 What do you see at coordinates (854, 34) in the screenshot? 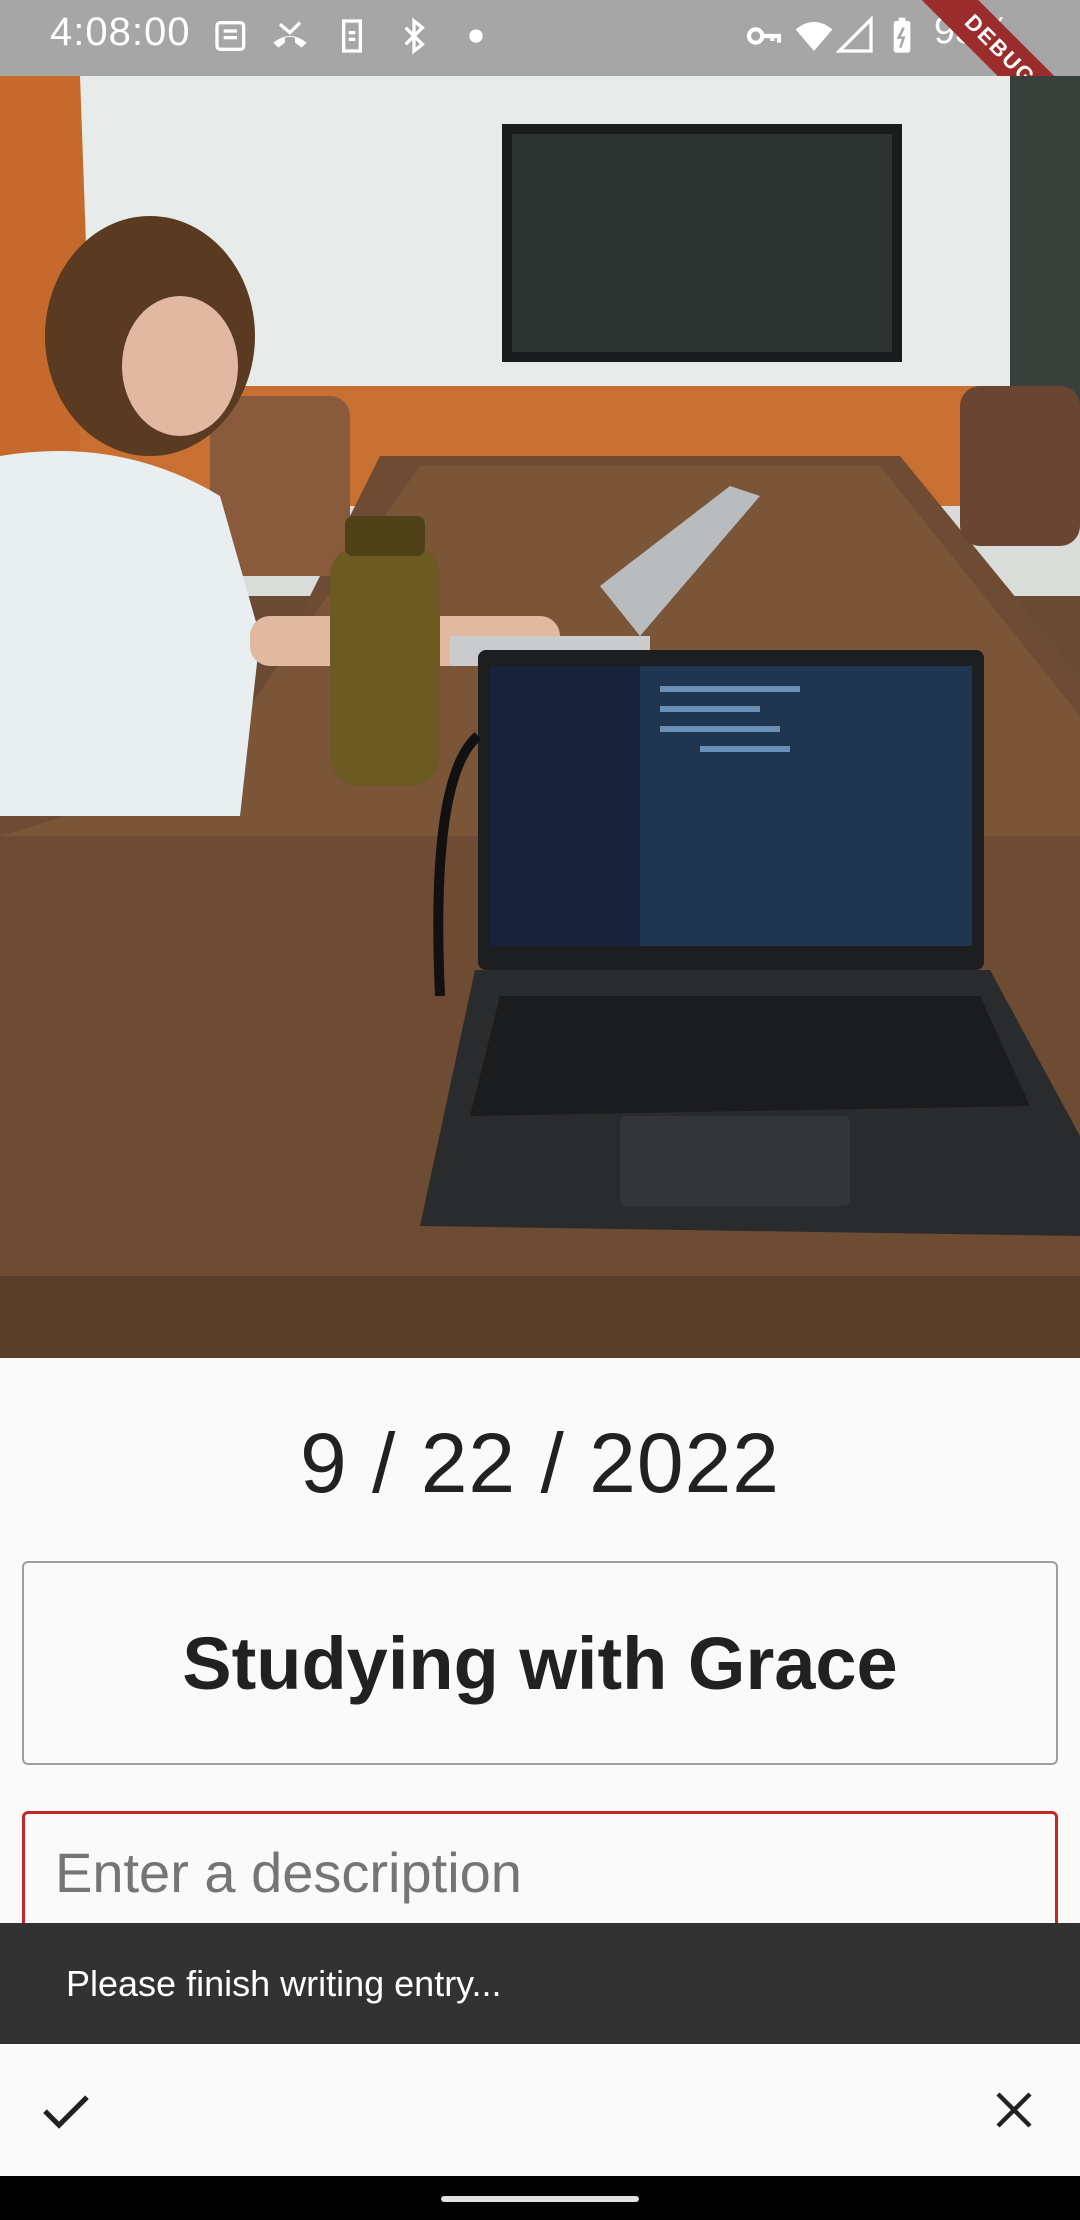
I see `signal-icon` at bounding box center [854, 34].